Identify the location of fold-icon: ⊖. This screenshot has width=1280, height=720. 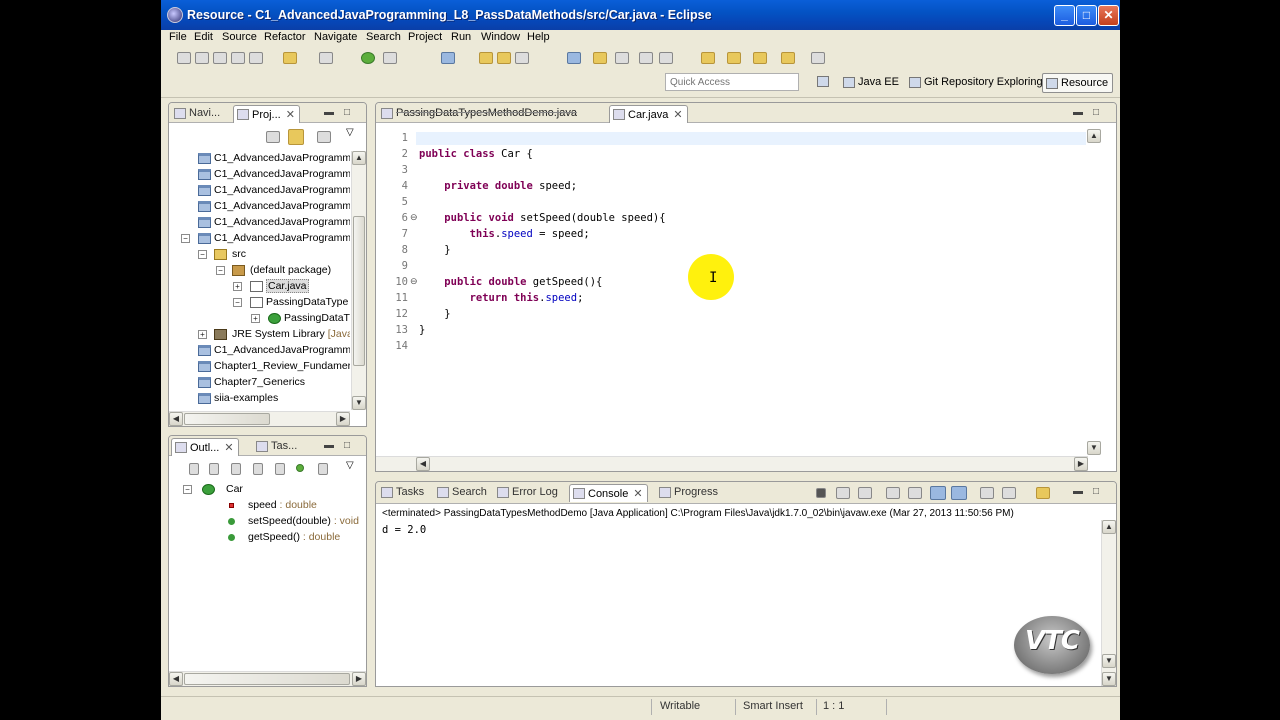
(414, 217).